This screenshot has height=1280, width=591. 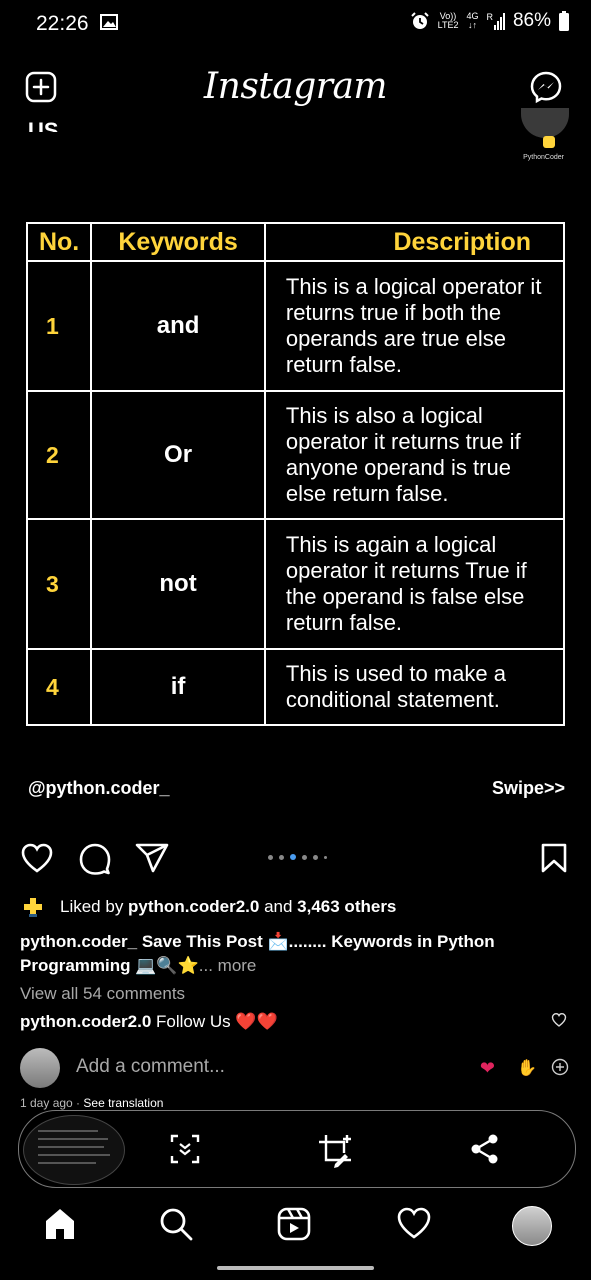 What do you see at coordinates (59, 242) in the screenshot?
I see `header-no: No.` at bounding box center [59, 242].